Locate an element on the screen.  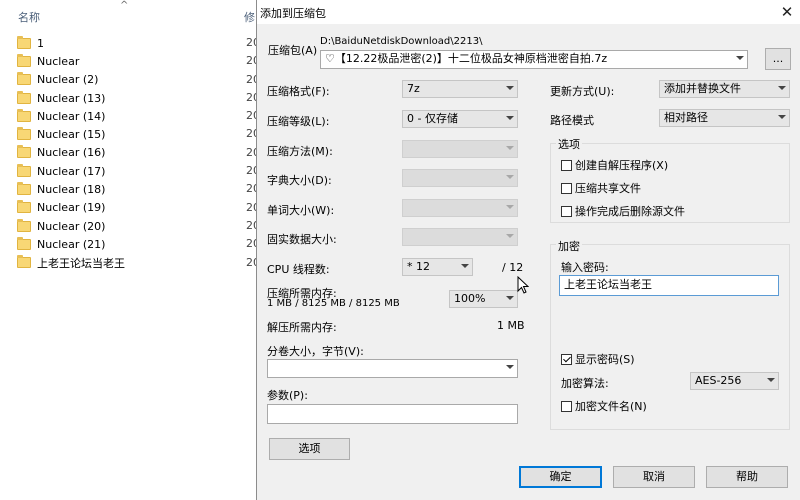
enc-method-value: AES-256 is located at coordinates (718, 380).